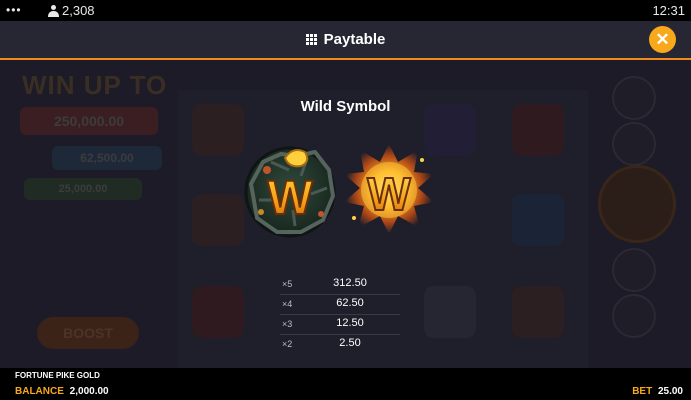  What do you see at coordinates (78, 10) in the screenshot?
I see `player-count-value: 2,308` at bounding box center [78, 10].